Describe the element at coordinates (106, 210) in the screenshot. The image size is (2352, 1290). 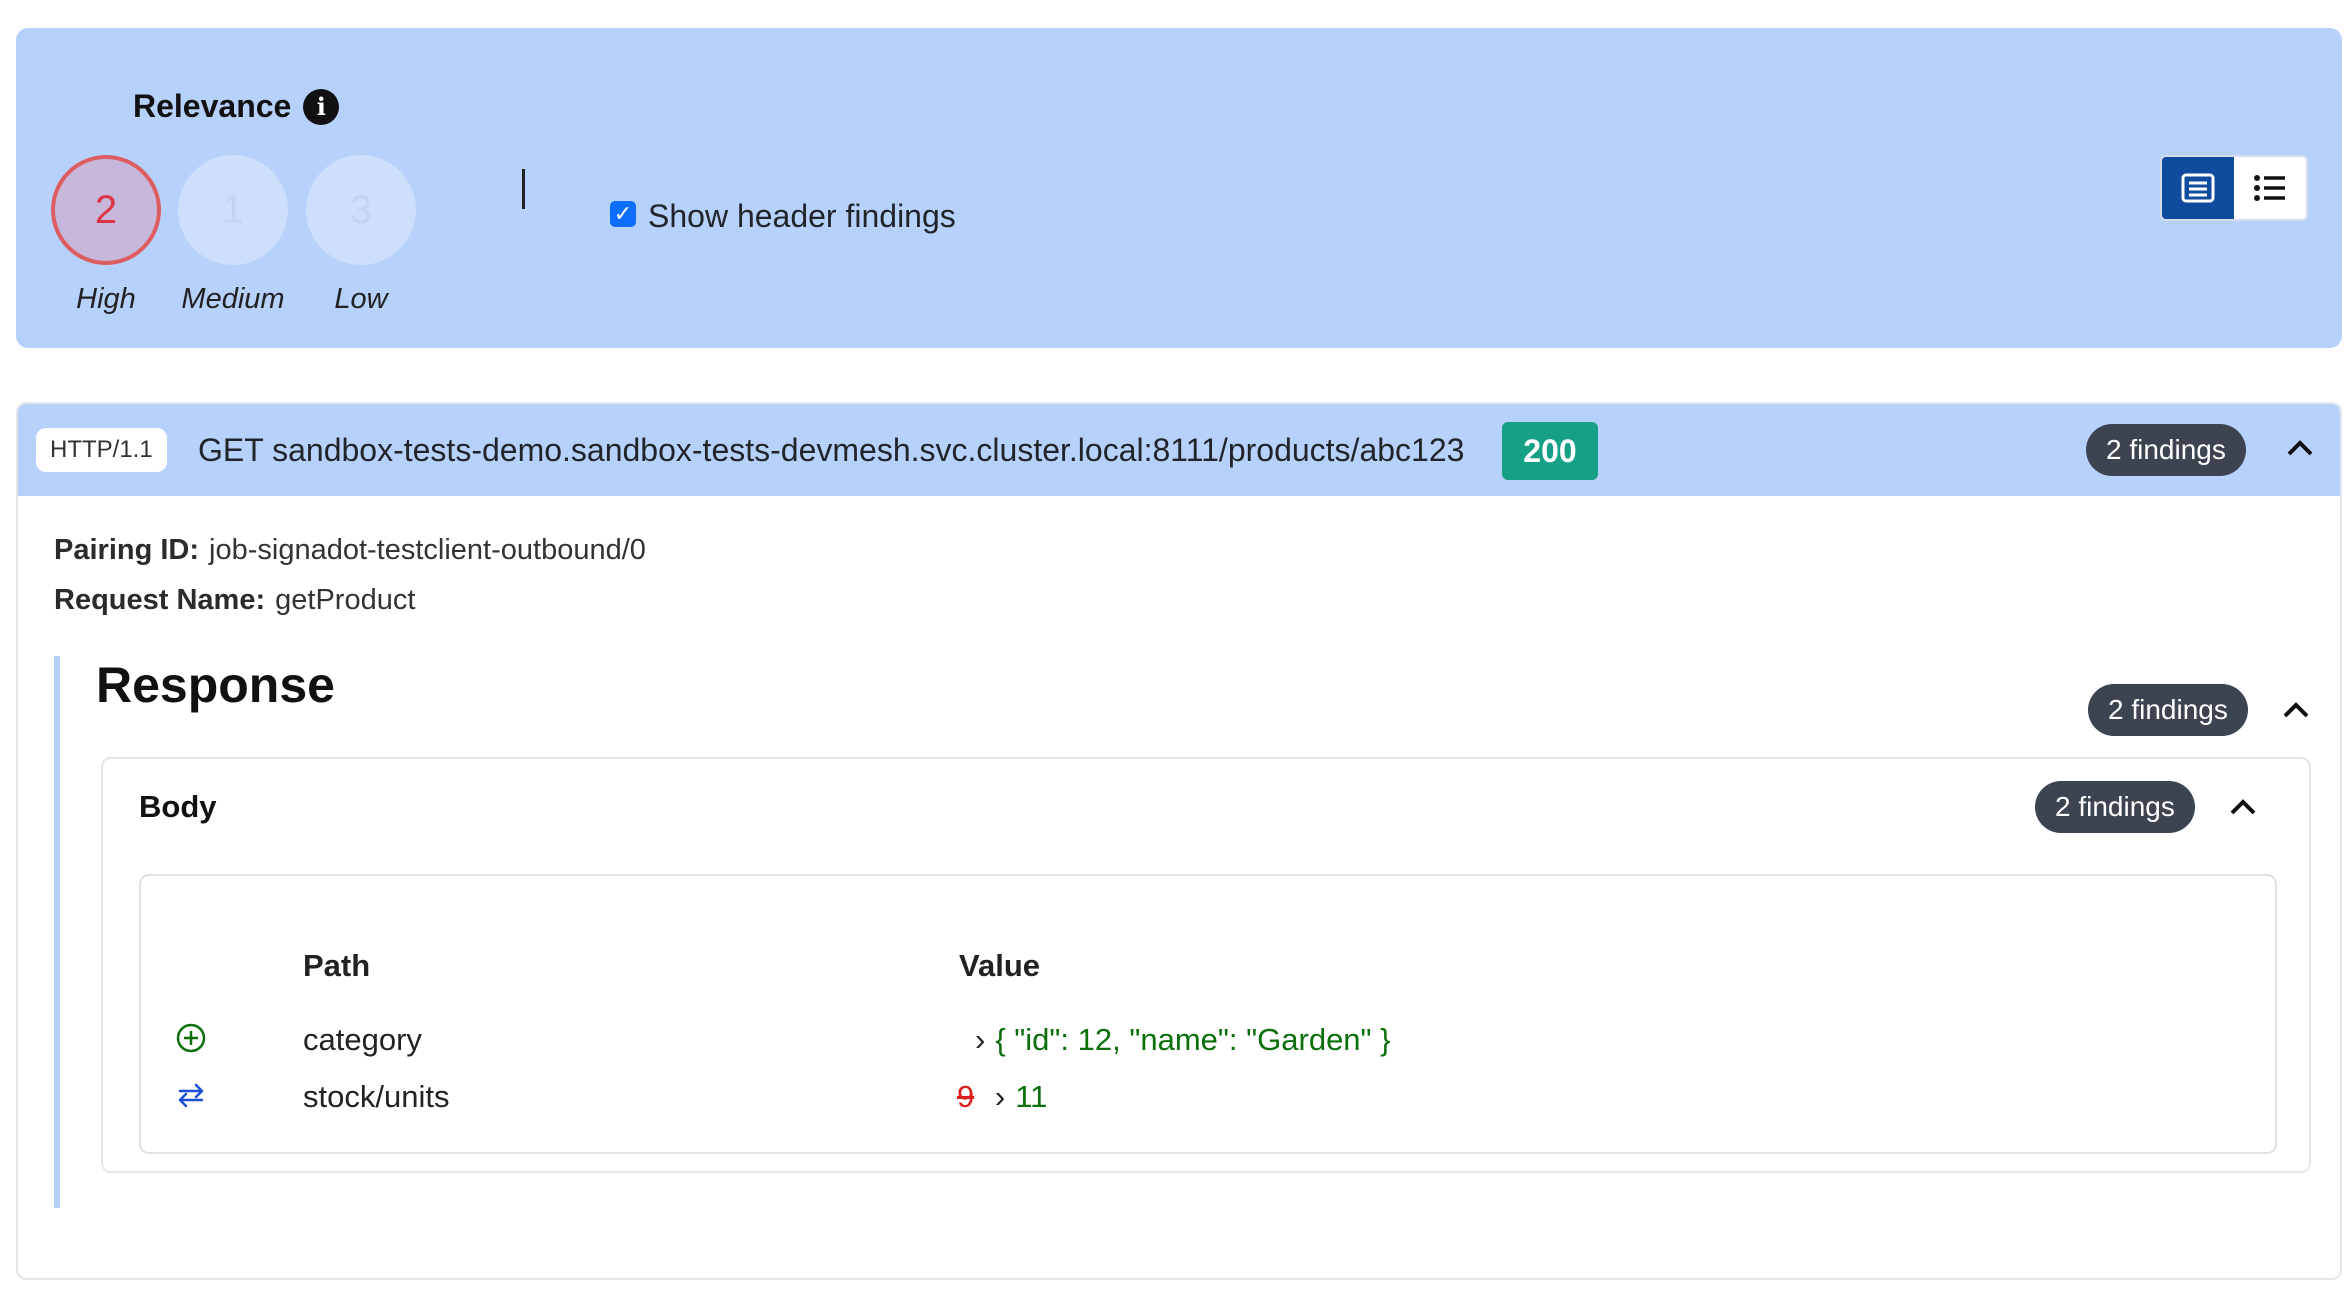
I see `relevance-high-button: 2` at that location.